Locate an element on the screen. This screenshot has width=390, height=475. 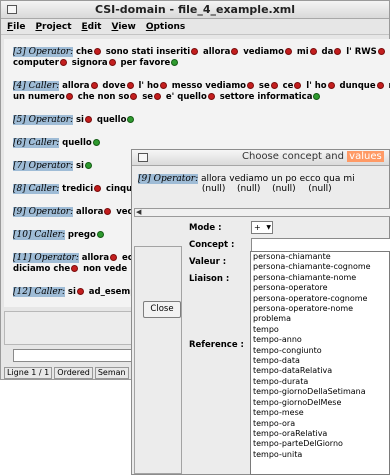
scroll-left-icon: ◀ is located at coordinates (138, 212).